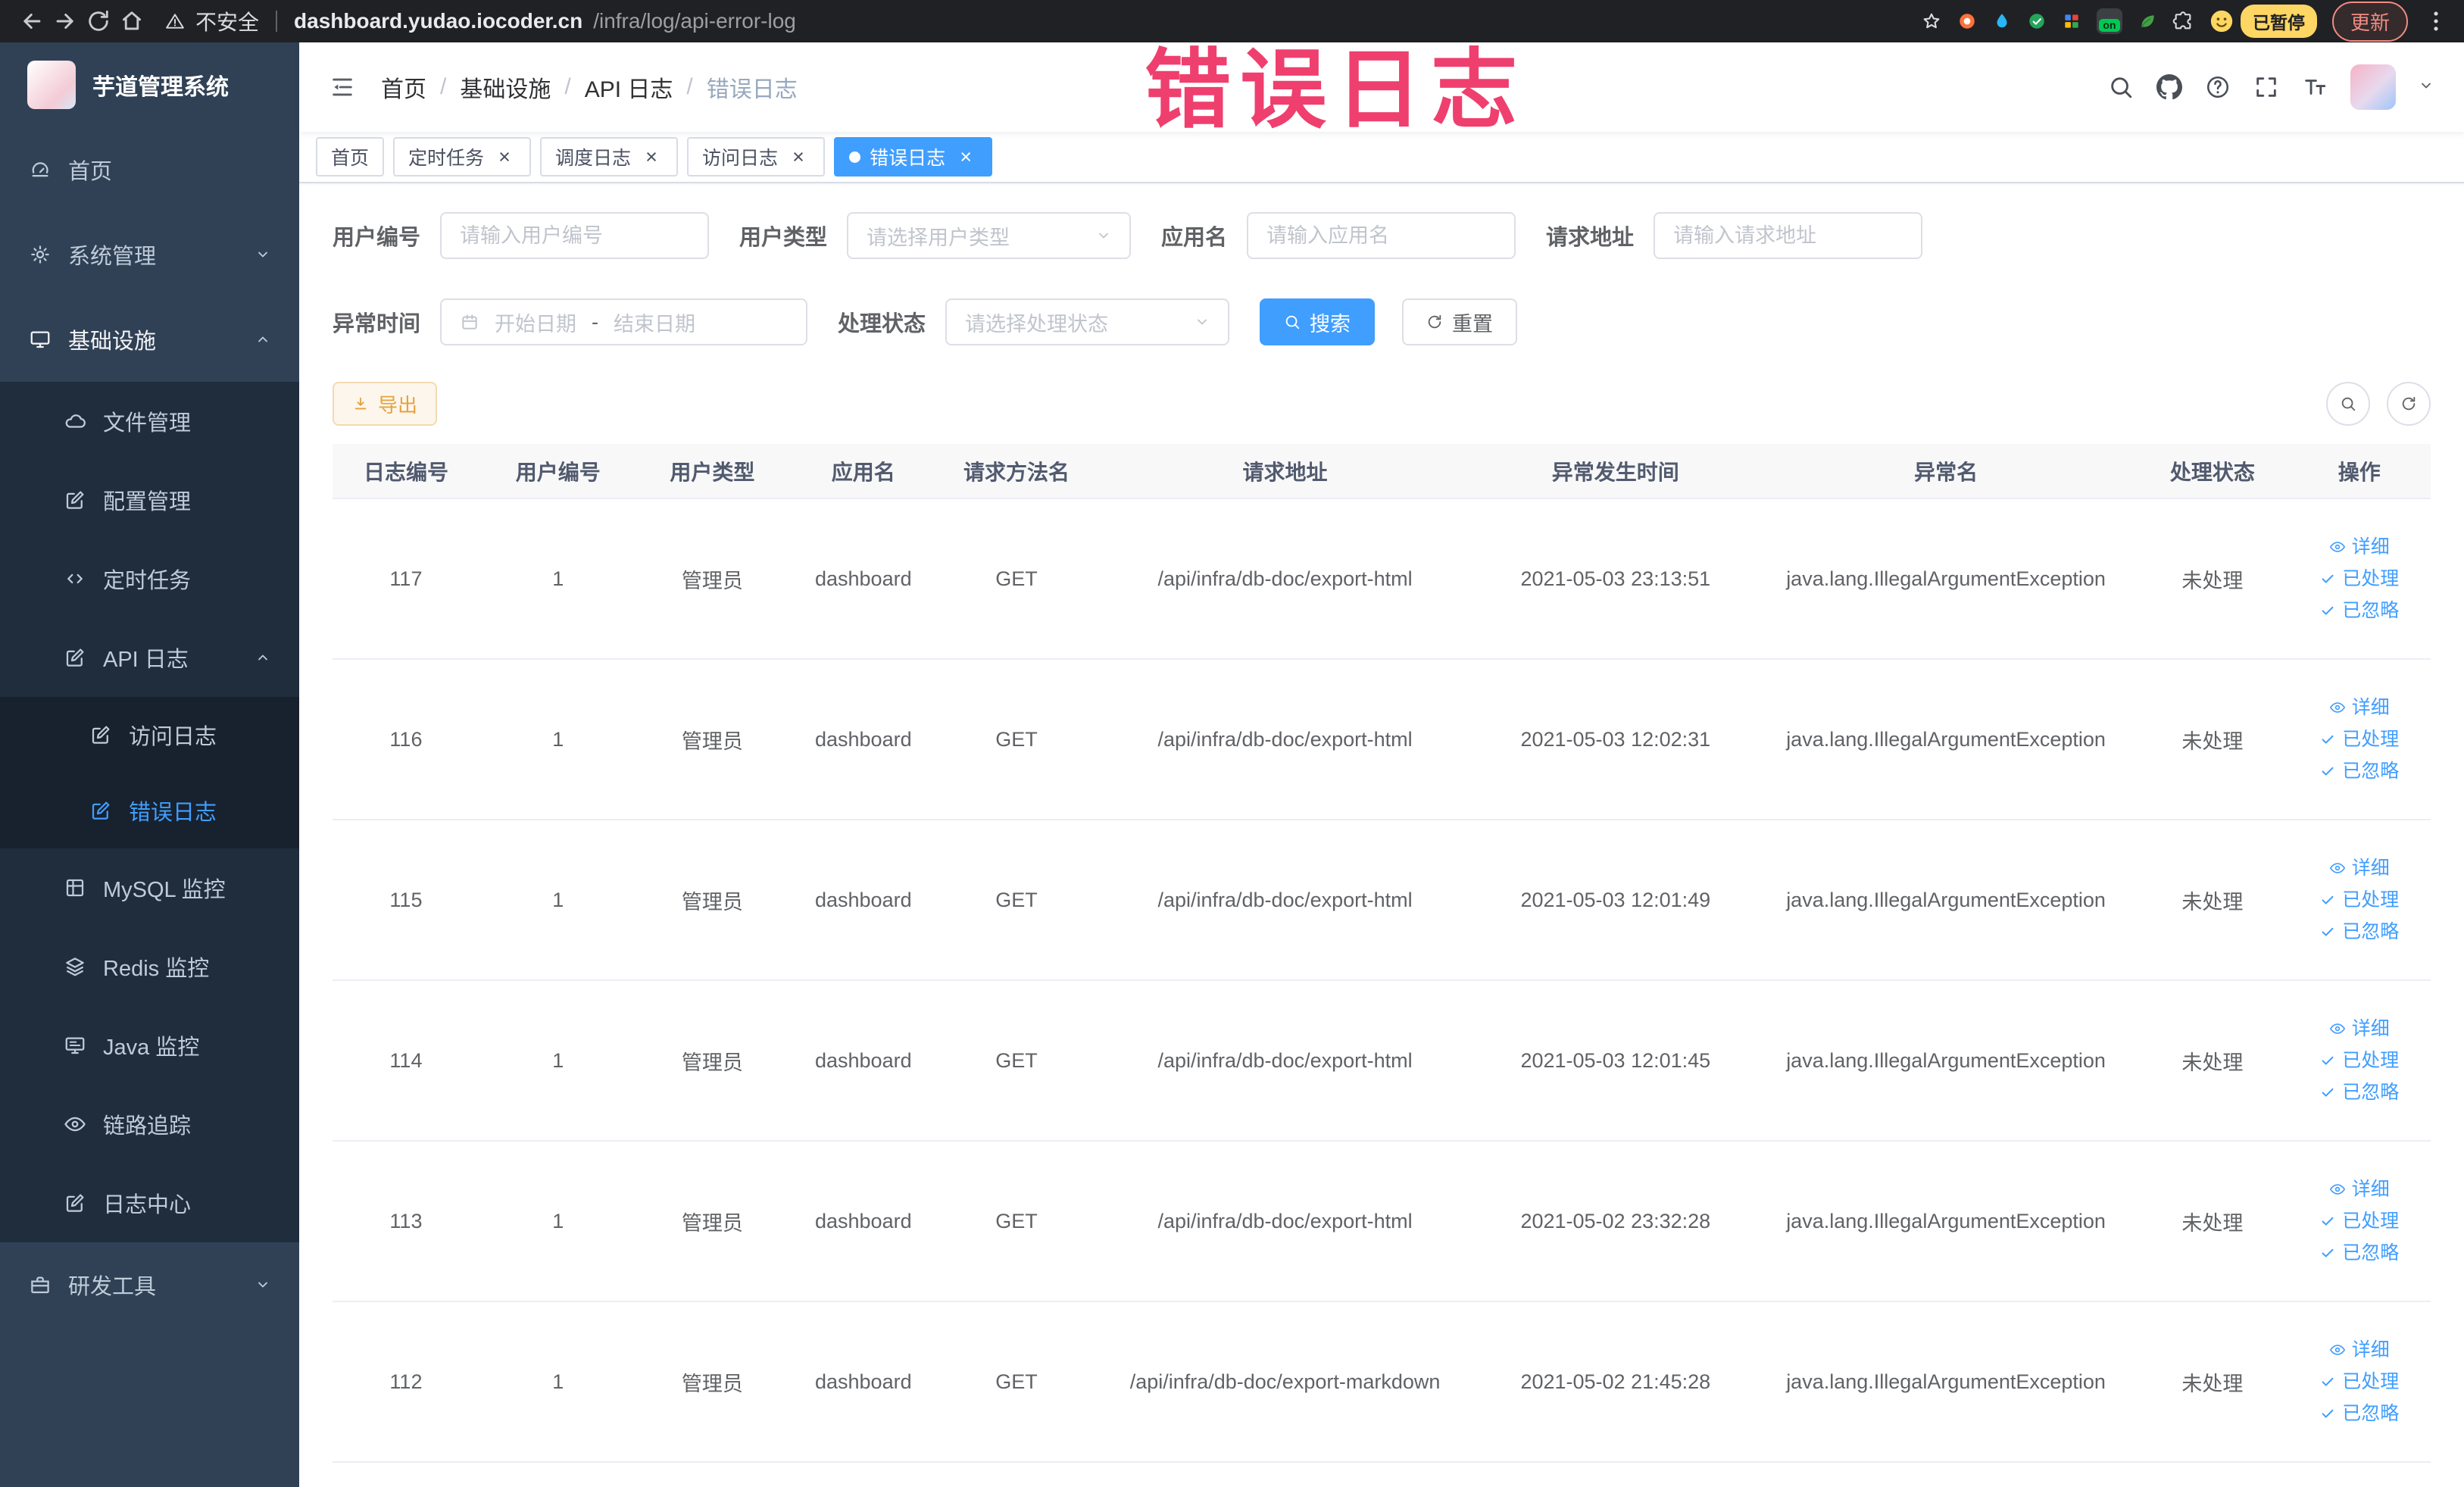 This screenshot has height=1487, width=2464. I want to click on app-logo: 芋道管理系统, so click(149, 84).